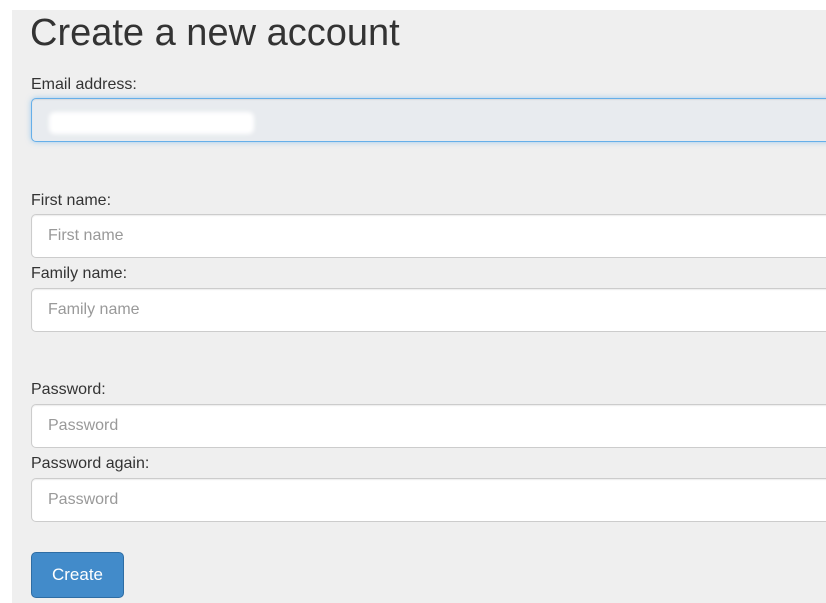 The height and width of the screenshot is (603, 826). I want to click on first-name-label: First name:, so click(71, 200).